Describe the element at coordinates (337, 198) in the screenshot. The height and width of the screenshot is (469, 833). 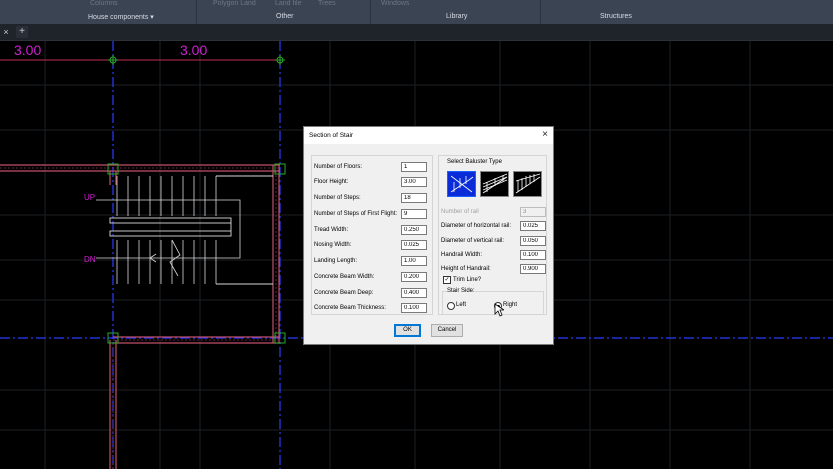
I see `steps-label: Number of Steps:` at that location.